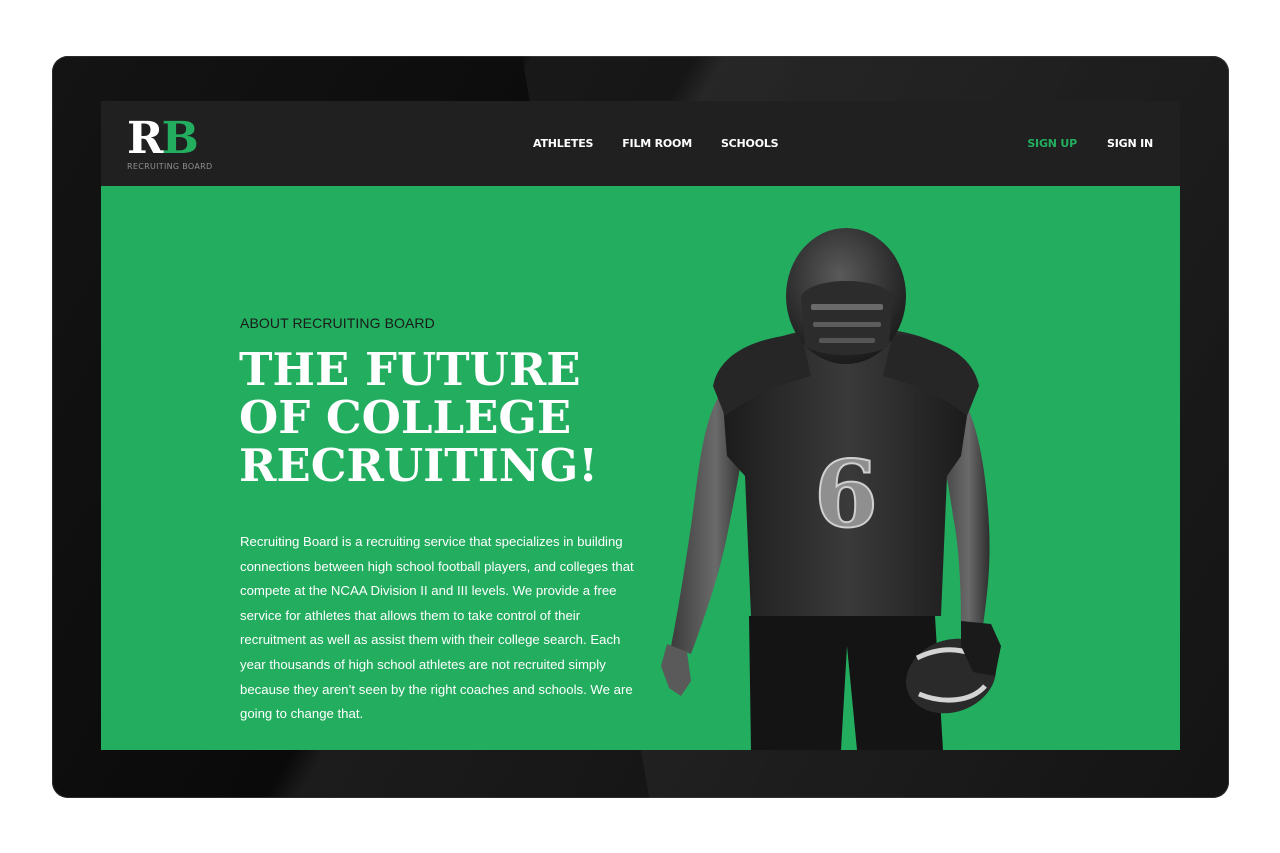 The image size is (1280, 853). Describe the element at coordinates (145, 138) in the screenshot. I see `logo-letter-r: R` at that location.